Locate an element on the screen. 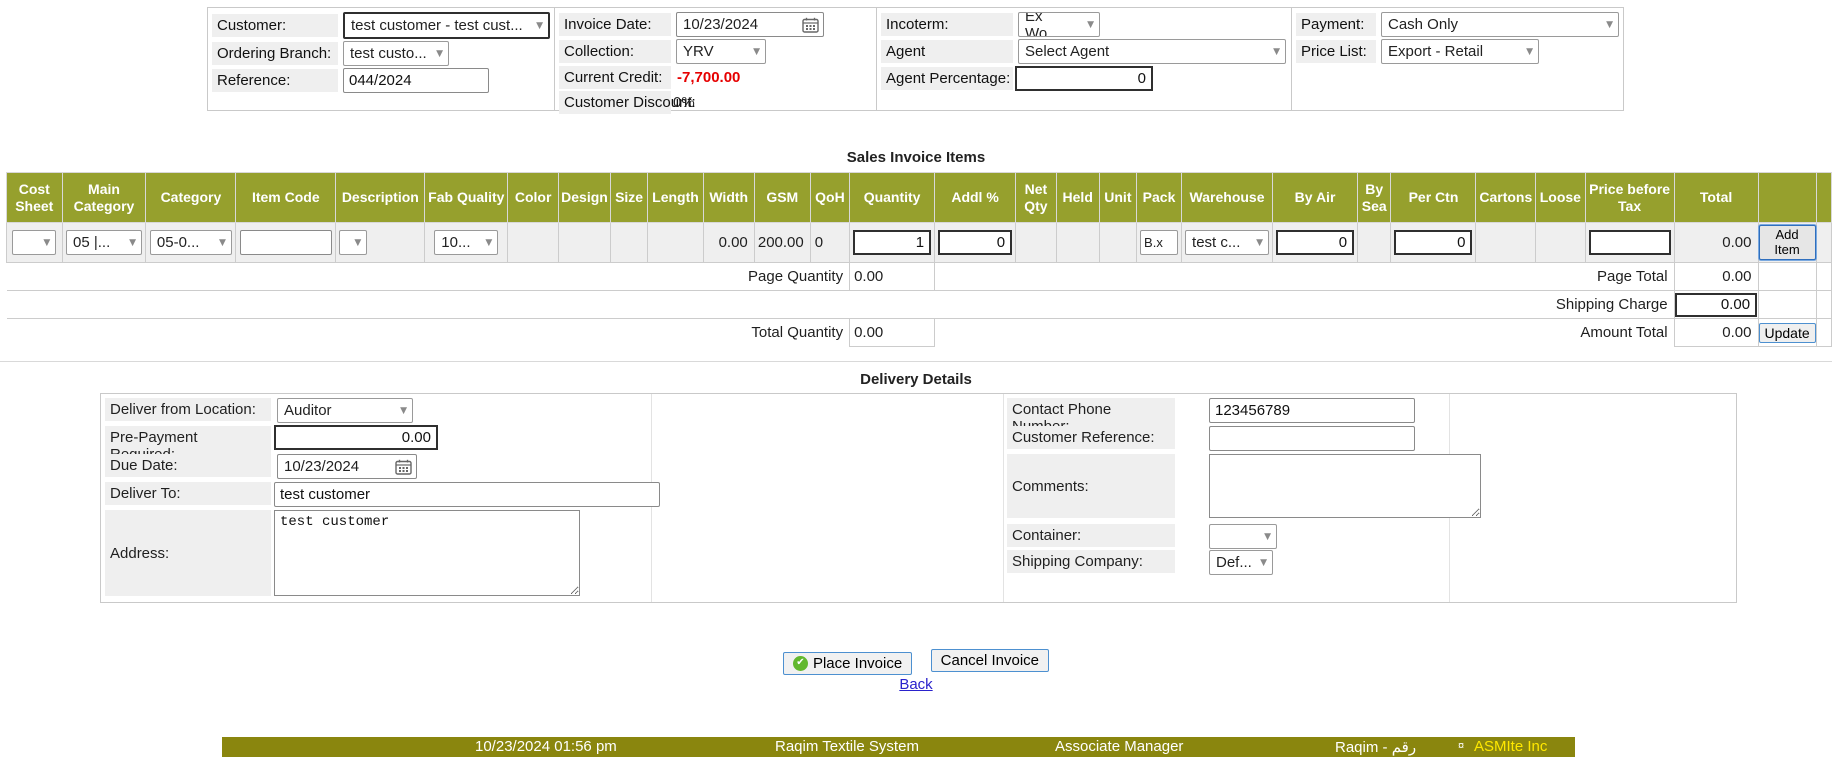 The width and height of the screenshot is (1832, 757). add-item-button: Add Item is located at coordinates (1787, 242).